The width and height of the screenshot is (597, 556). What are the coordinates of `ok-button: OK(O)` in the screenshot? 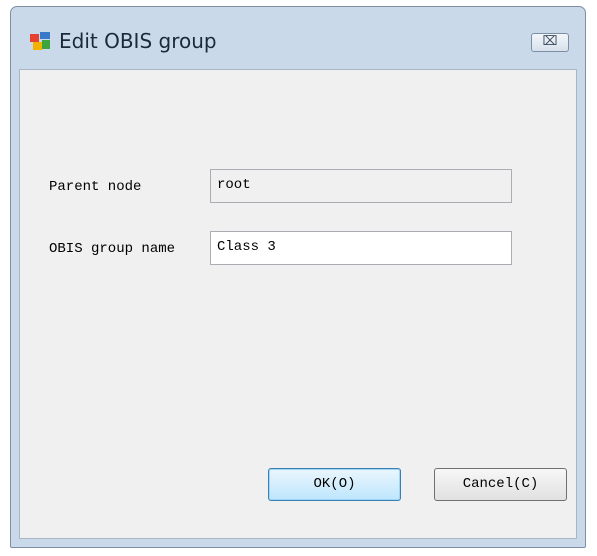 It's located at (334, 484).